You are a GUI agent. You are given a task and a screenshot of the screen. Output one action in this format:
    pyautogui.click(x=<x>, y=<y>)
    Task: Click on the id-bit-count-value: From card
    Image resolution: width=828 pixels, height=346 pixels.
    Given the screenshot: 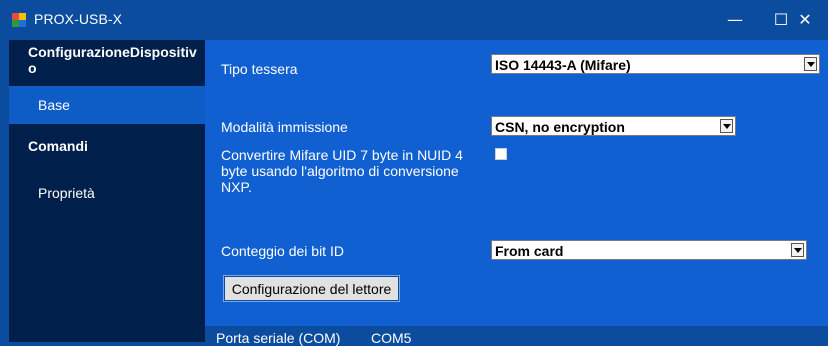 What is the action you would take?
    pyautogui.click(x=529, y=251)
    